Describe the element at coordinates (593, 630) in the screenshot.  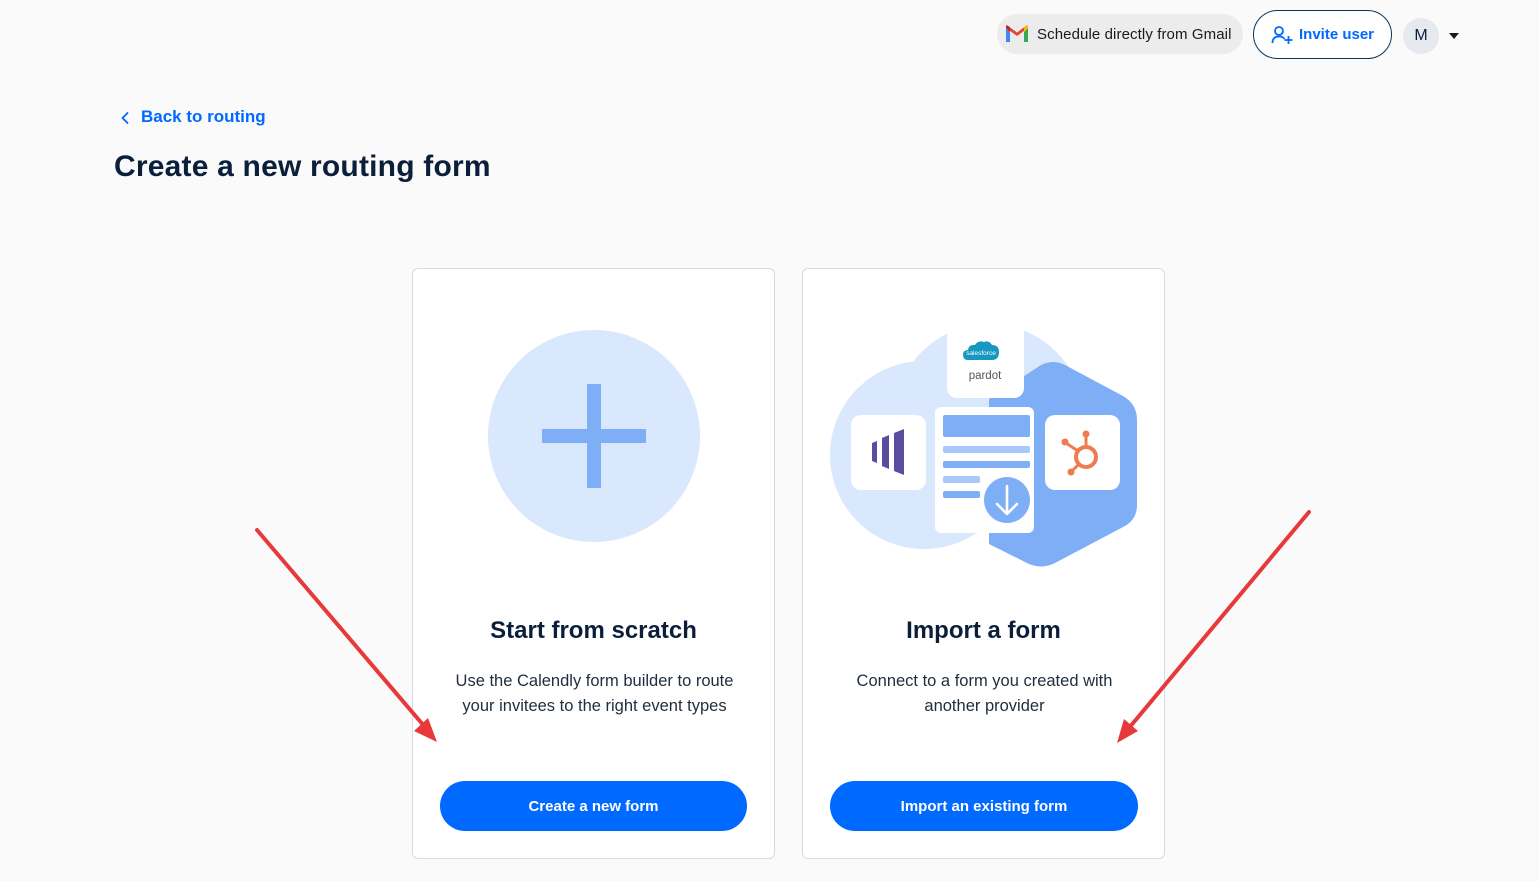
I see `card-title: Start from scratch` at that location.